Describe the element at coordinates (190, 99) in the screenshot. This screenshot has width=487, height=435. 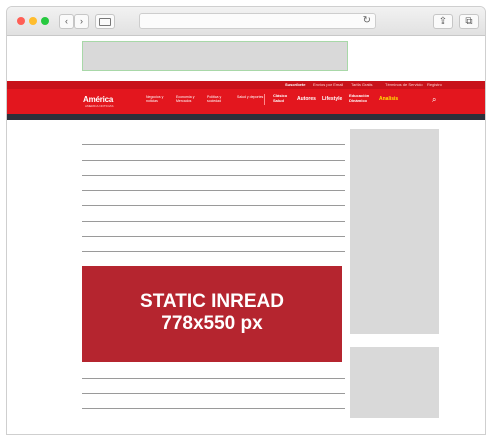
I see `nav-item: Economía y Mercados` at that location.